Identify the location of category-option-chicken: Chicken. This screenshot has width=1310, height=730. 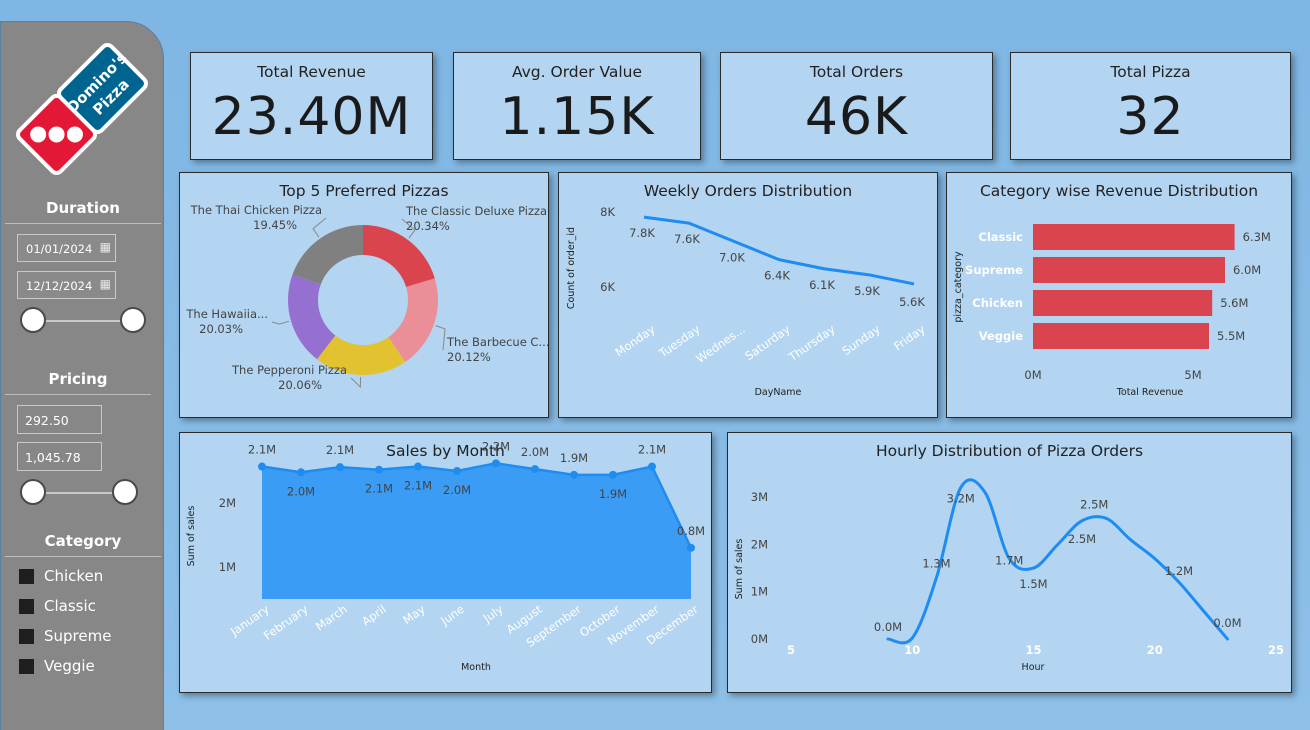
(61, 576).